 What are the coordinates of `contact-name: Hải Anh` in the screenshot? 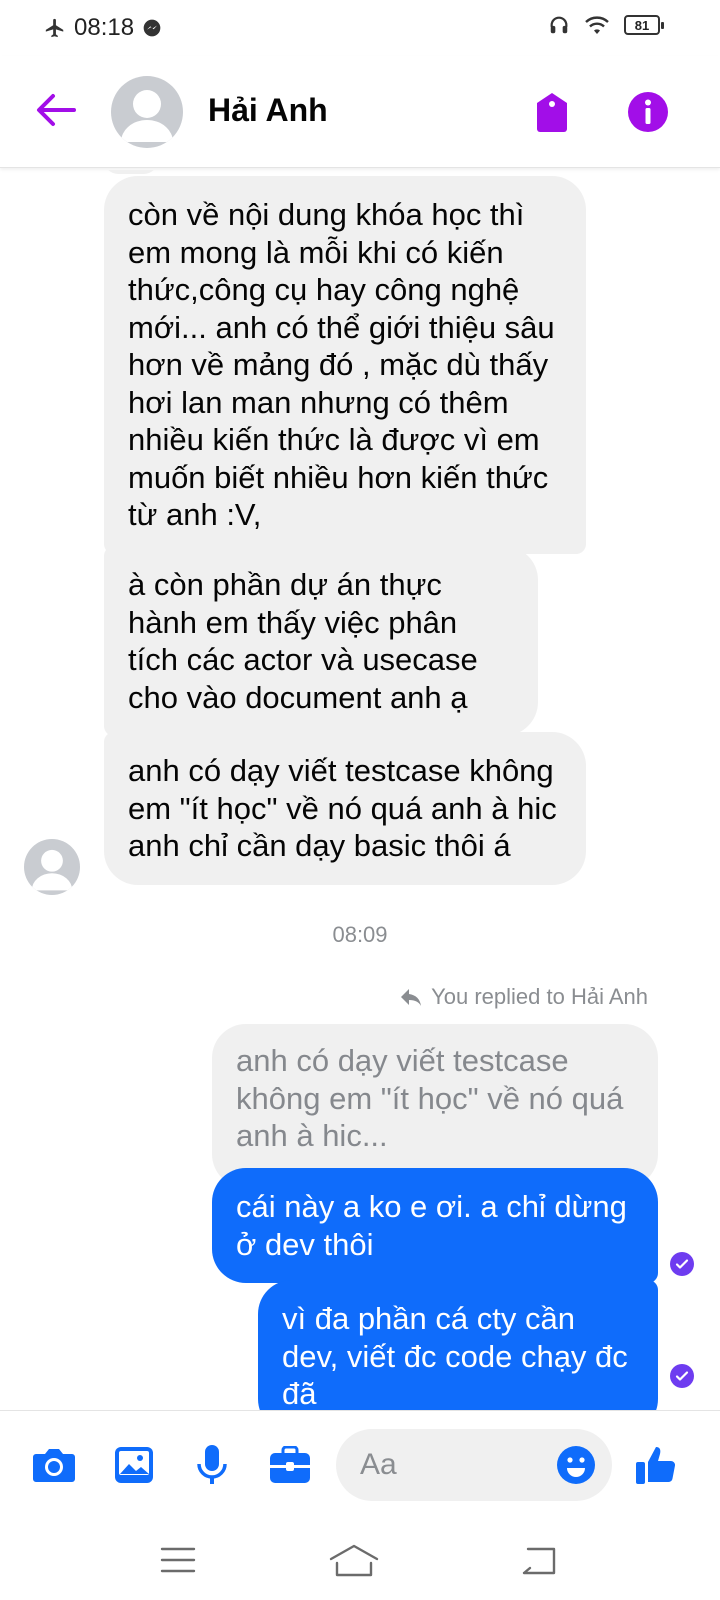 It's located at (268, 110).